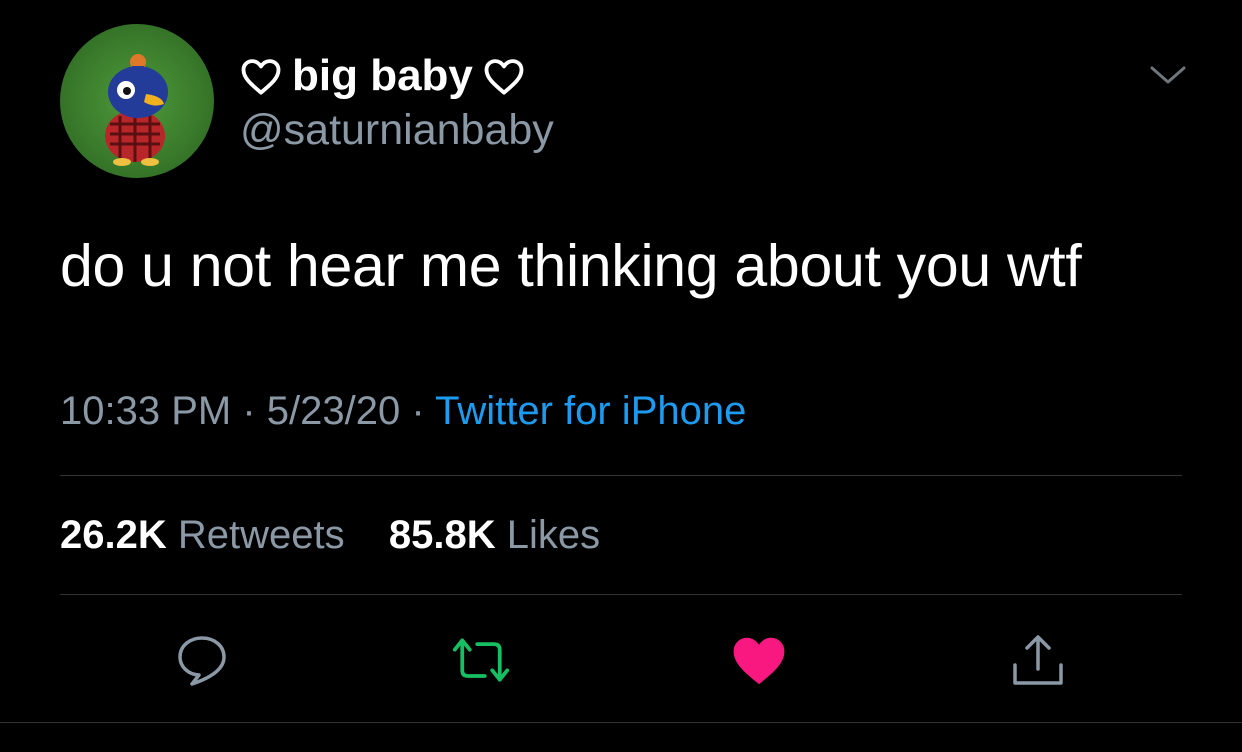  What do you see at coordinates (553, 535) in the screenshot?
I see `likes-label: Likes` at bounding box center [553, 535].